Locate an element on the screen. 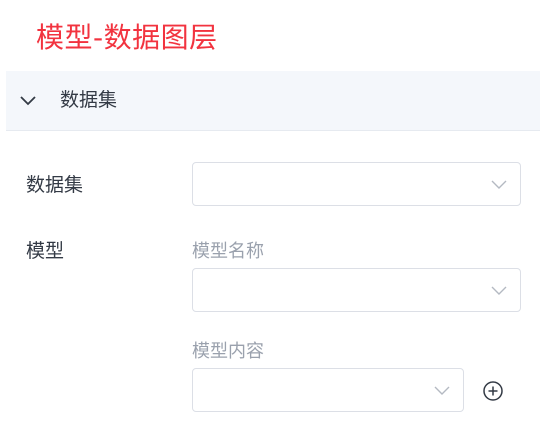 The image size is (540, 436). plus-circle-icon is located at coordinates (493, 391).